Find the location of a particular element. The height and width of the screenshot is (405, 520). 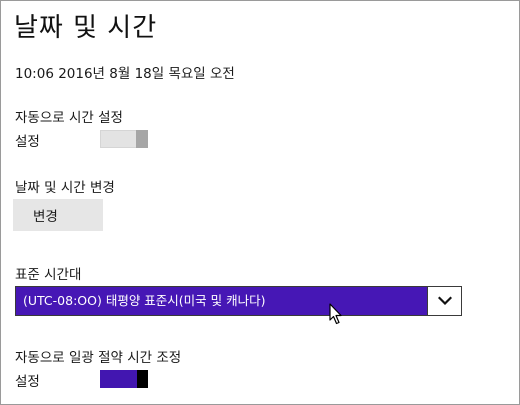

change-datetime-button: 변경 is located at coordinates (58, 215).